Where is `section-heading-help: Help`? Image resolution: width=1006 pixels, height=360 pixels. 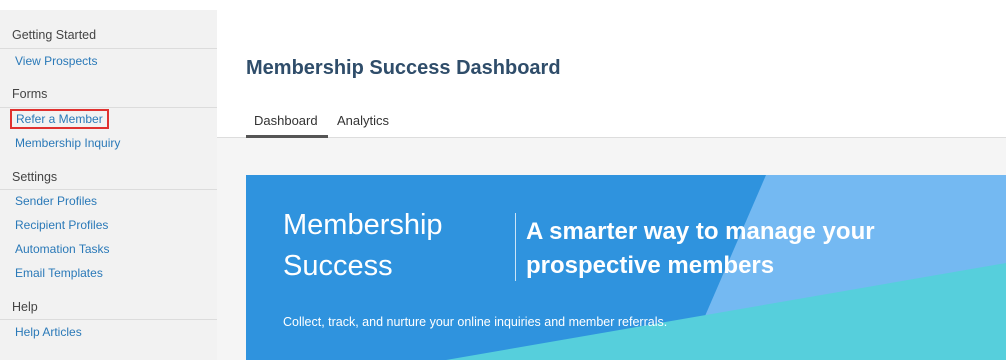 section-heading-help: Help is located at coordinates (25, 307).